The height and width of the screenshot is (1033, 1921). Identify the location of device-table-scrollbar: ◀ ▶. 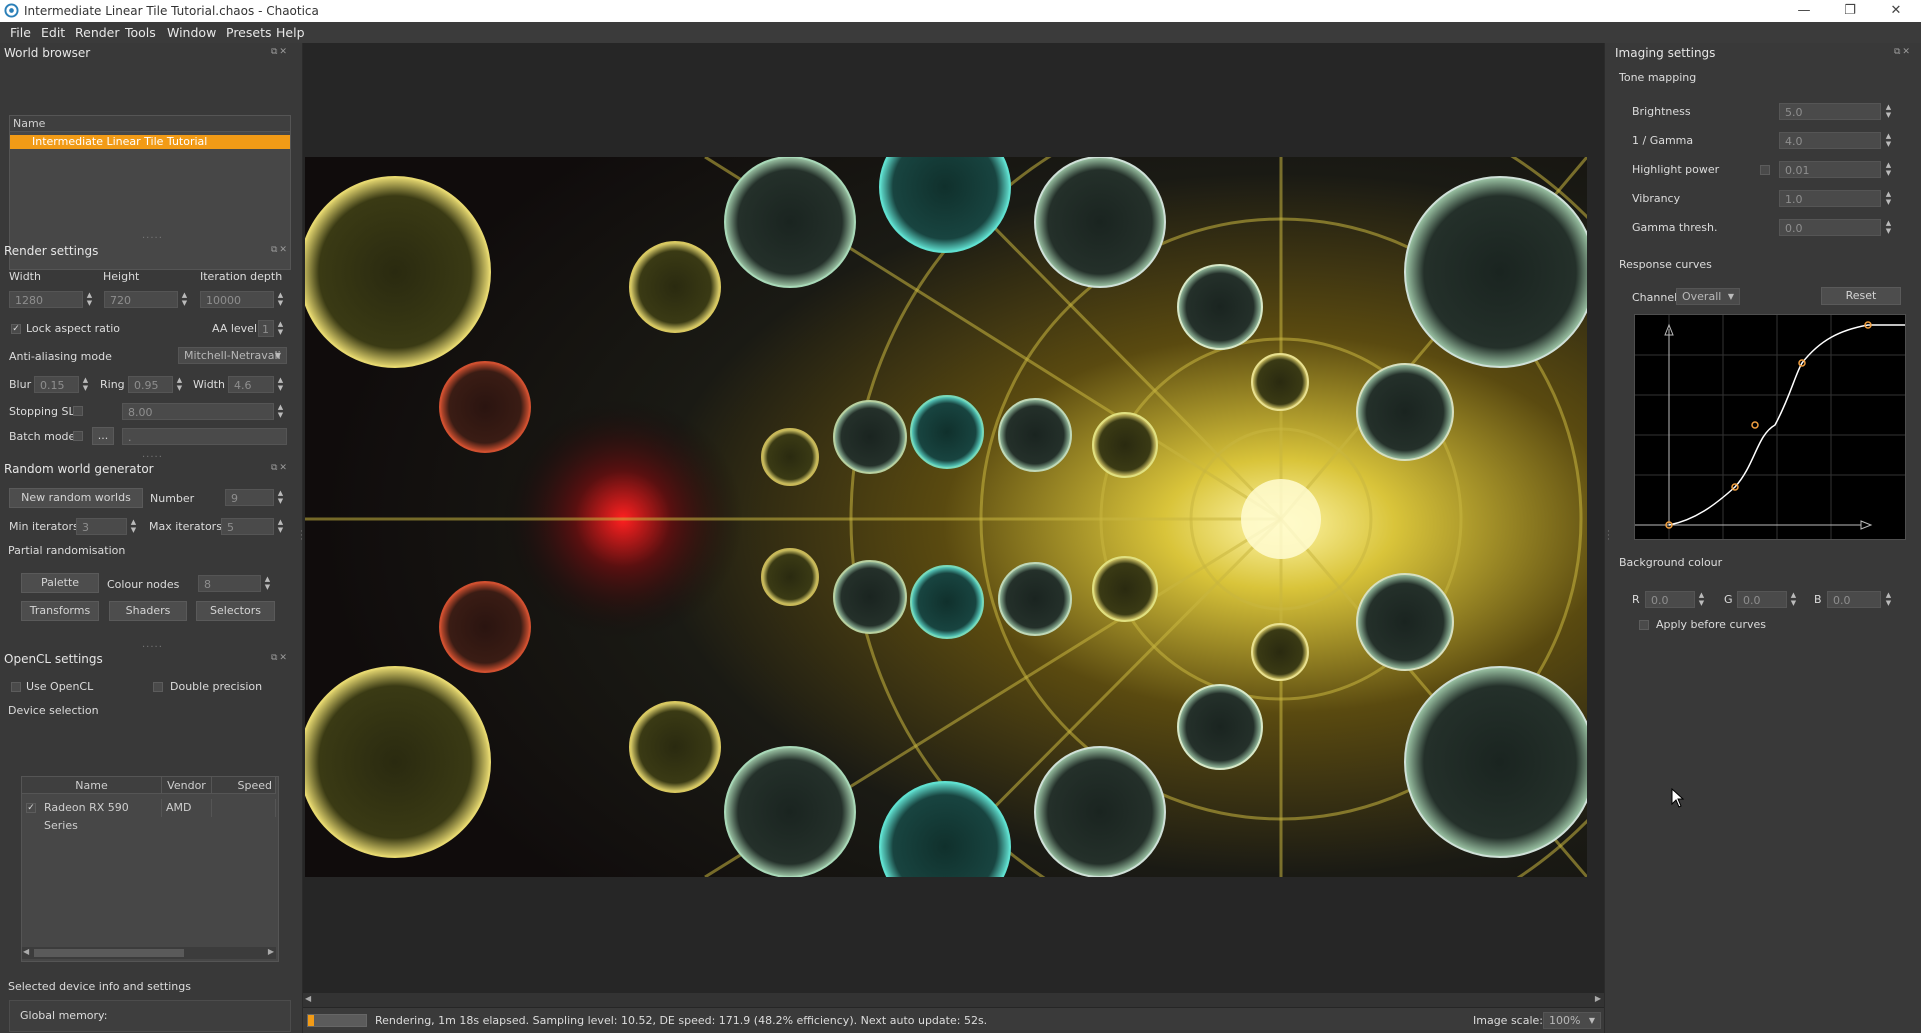
(149, 953).